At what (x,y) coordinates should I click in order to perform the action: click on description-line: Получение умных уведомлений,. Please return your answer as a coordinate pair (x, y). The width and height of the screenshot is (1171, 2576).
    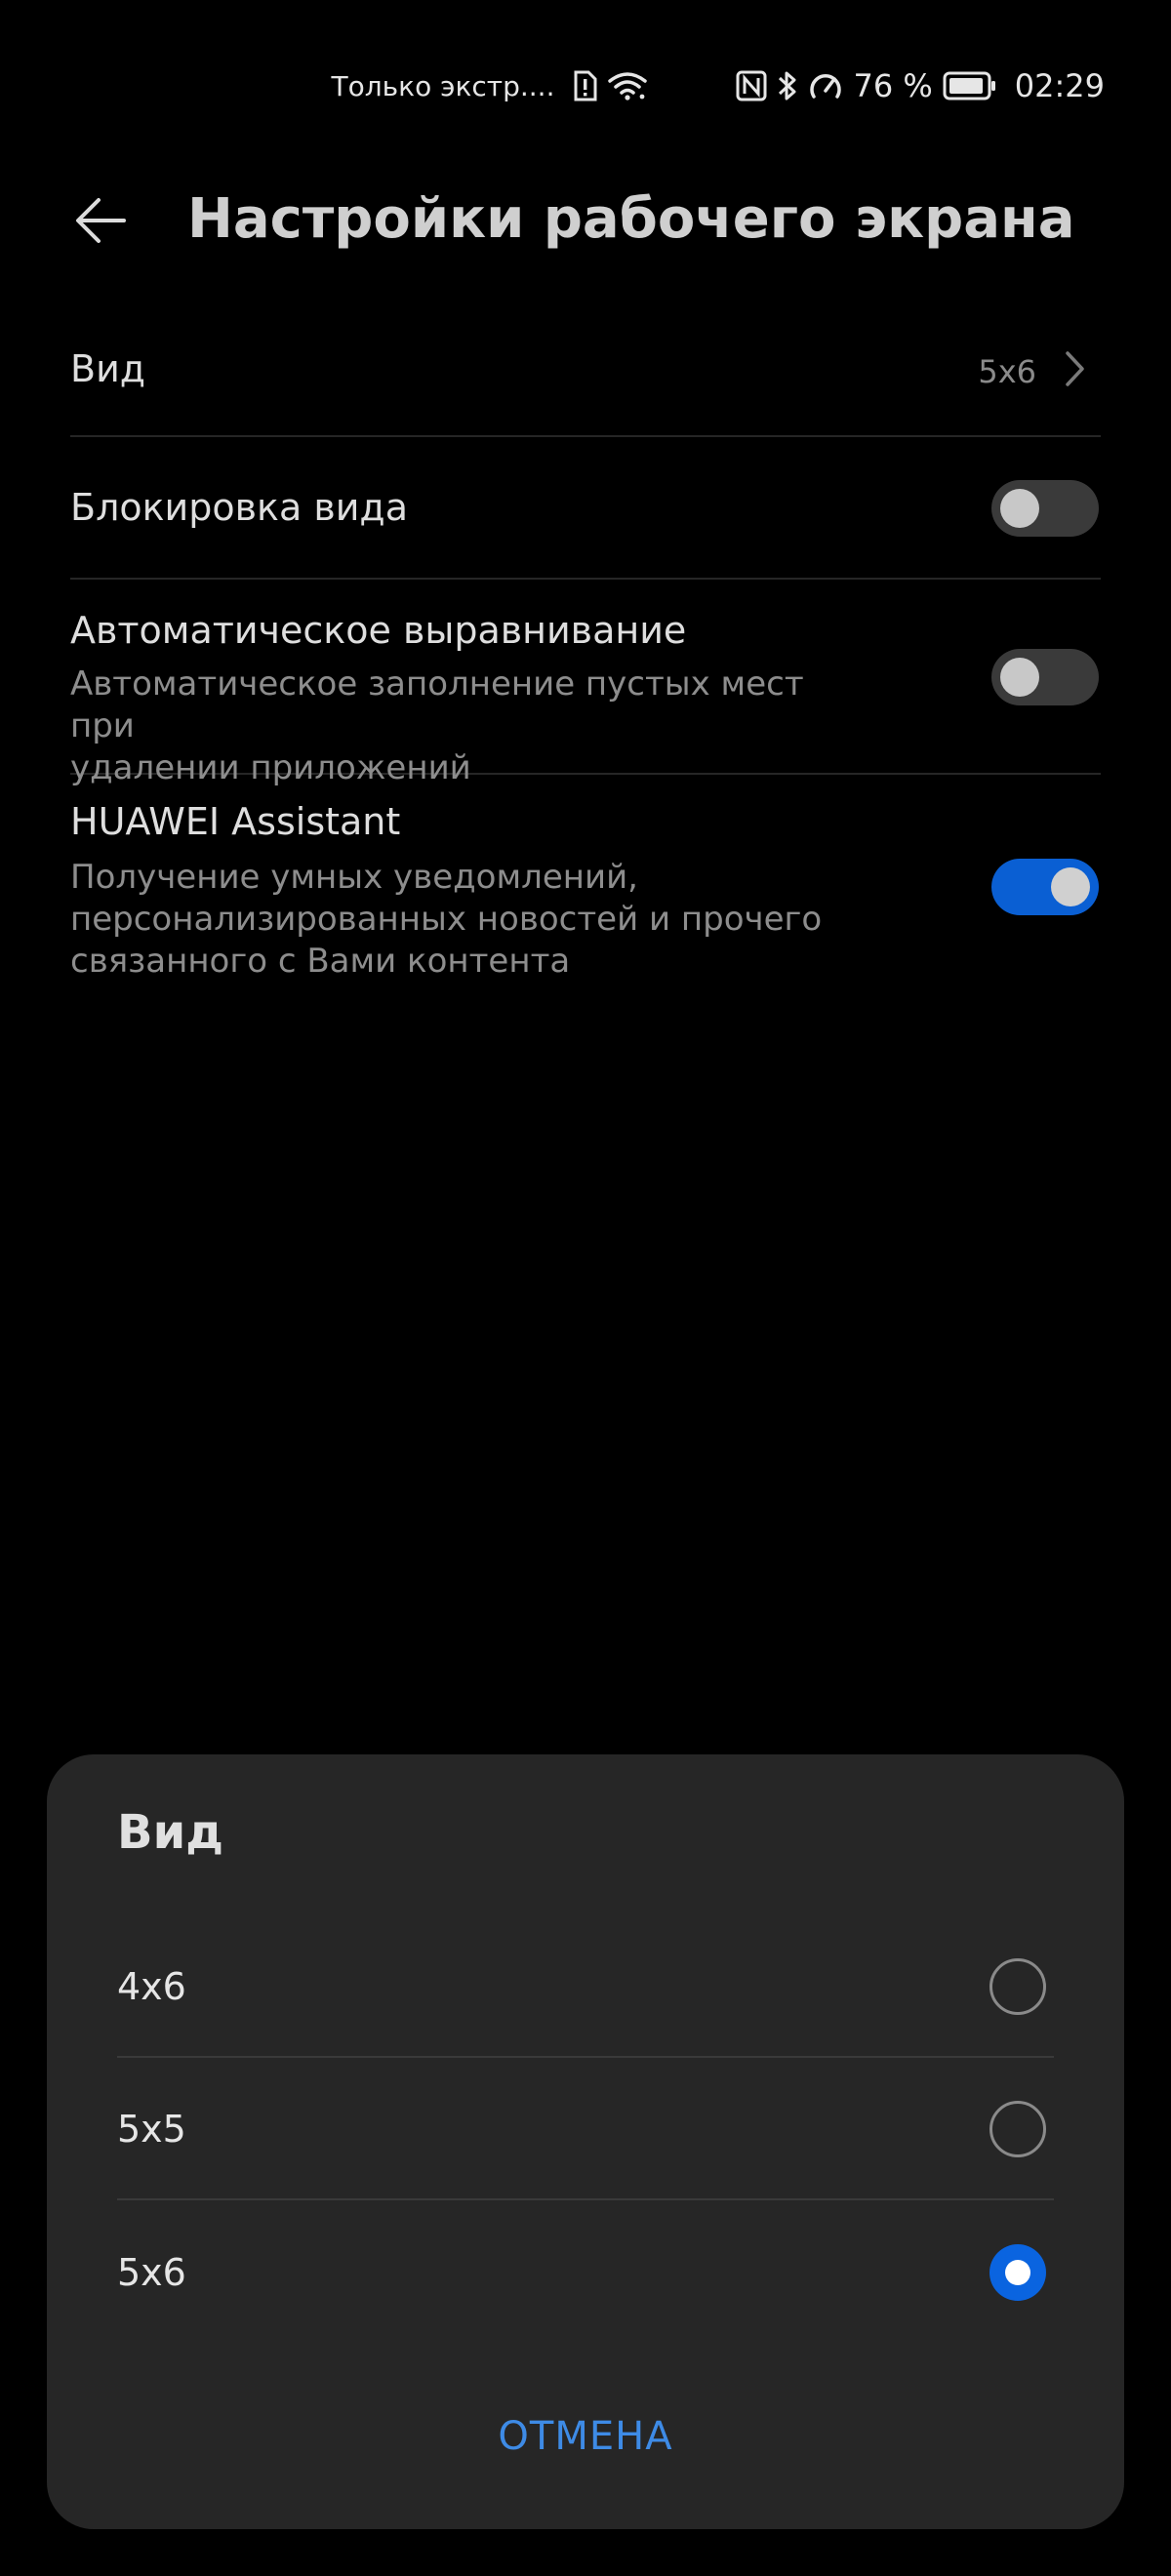
    Looking at the image, I should click on (354, 877).